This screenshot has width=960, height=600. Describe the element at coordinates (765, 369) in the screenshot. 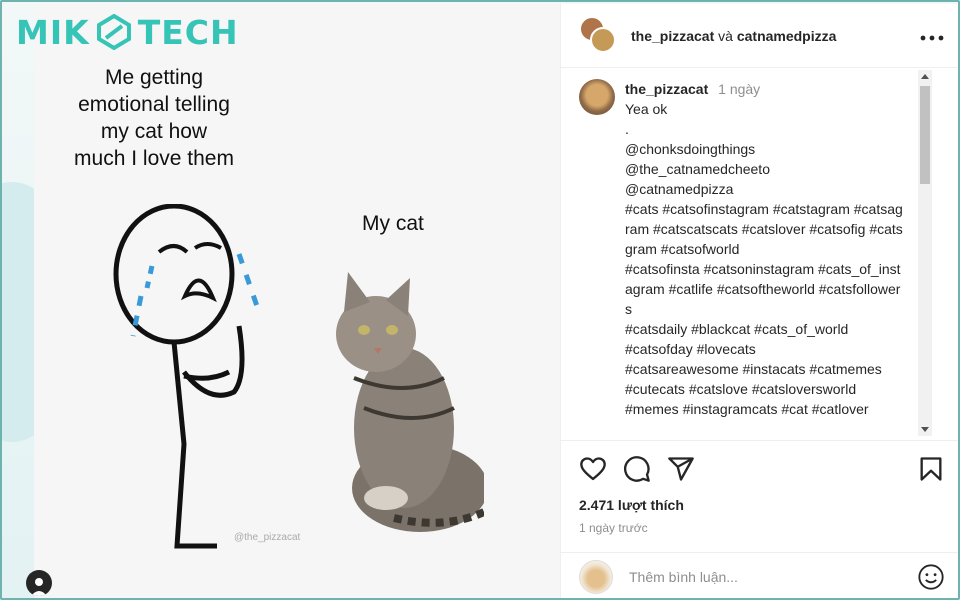

I see `hashtag-line: #catsareawesome #instacats #catmemes` at that location.